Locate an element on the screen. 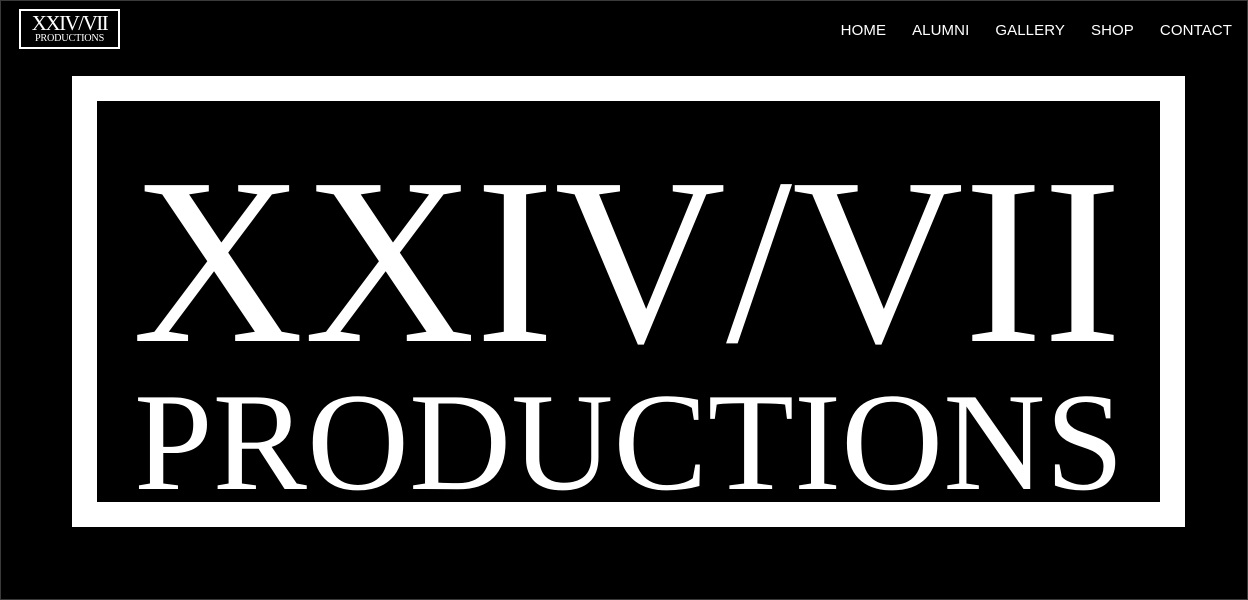 This screenshot has height=600, width=1248. nav-alumni-link: ALUMNI is located at coordinates (940, 31).